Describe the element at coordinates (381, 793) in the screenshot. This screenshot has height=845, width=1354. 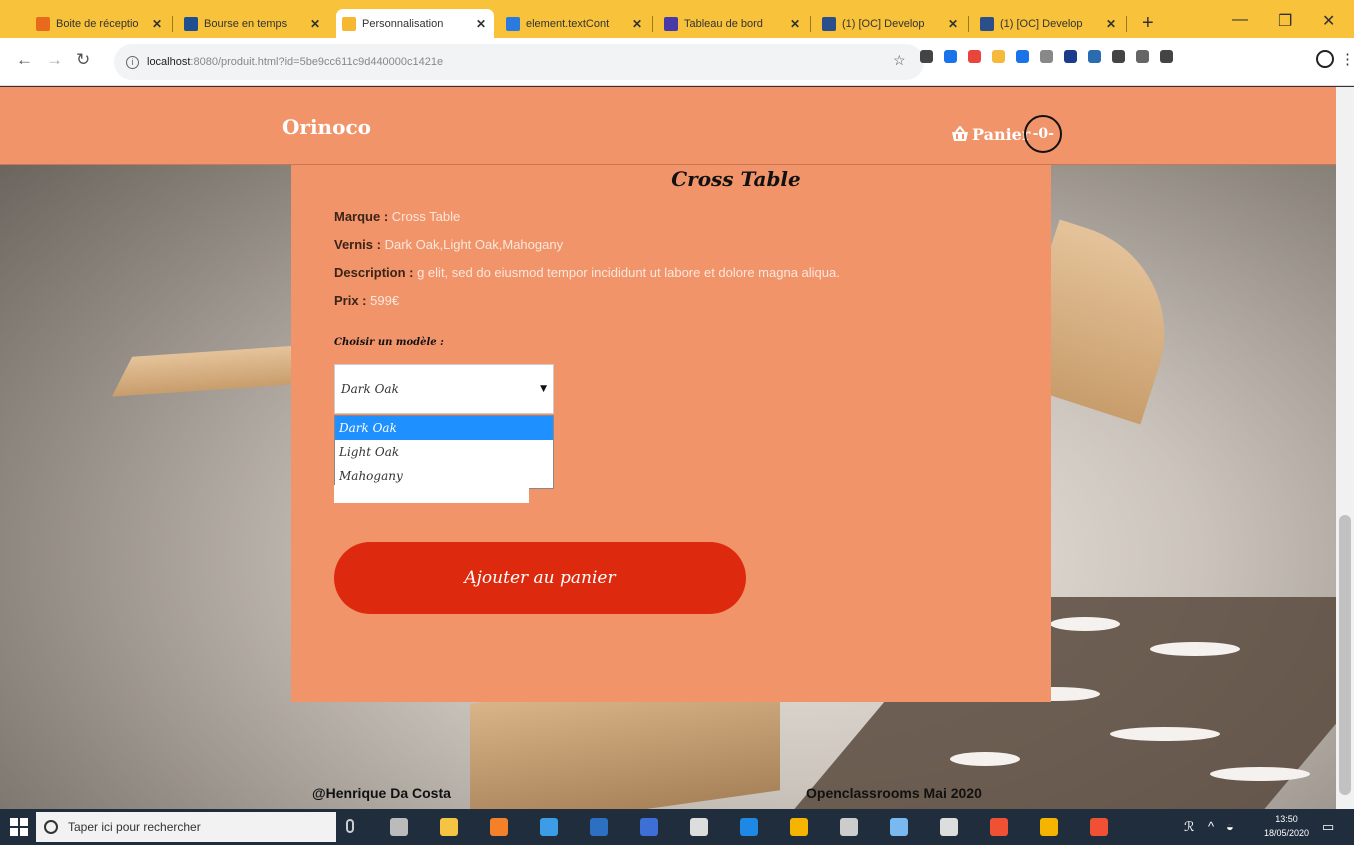
I see `footer-author: @Henrique Da Costa` at that location.